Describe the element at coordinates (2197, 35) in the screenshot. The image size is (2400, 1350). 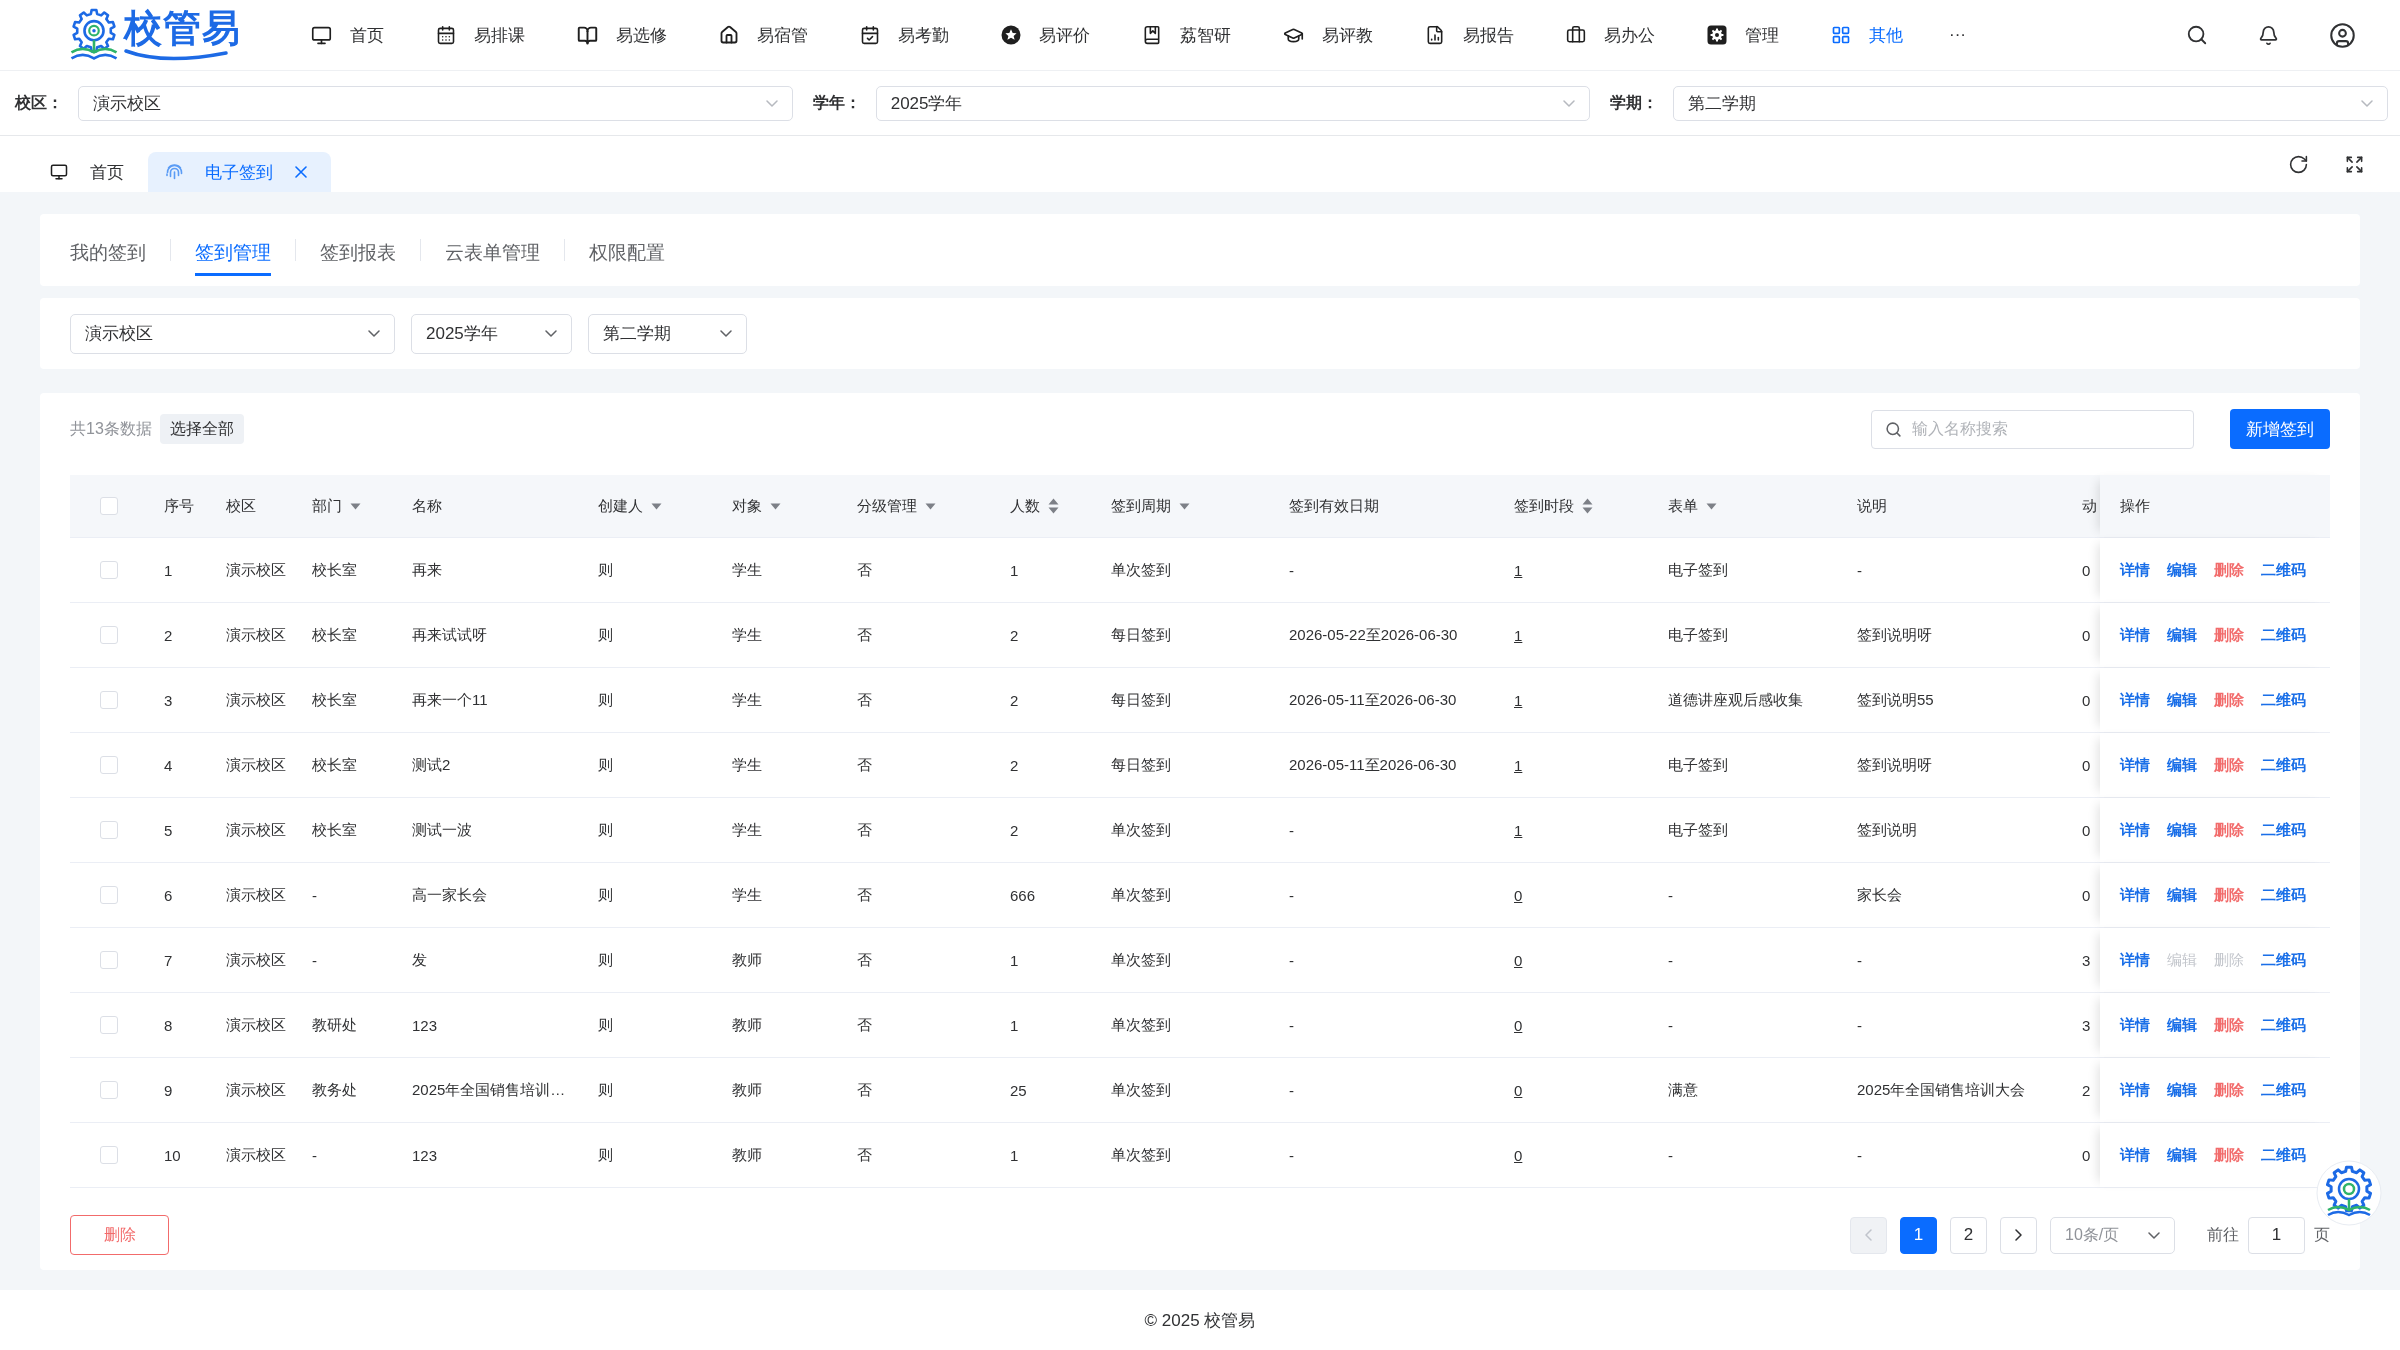
I see `search-icon` at that location.